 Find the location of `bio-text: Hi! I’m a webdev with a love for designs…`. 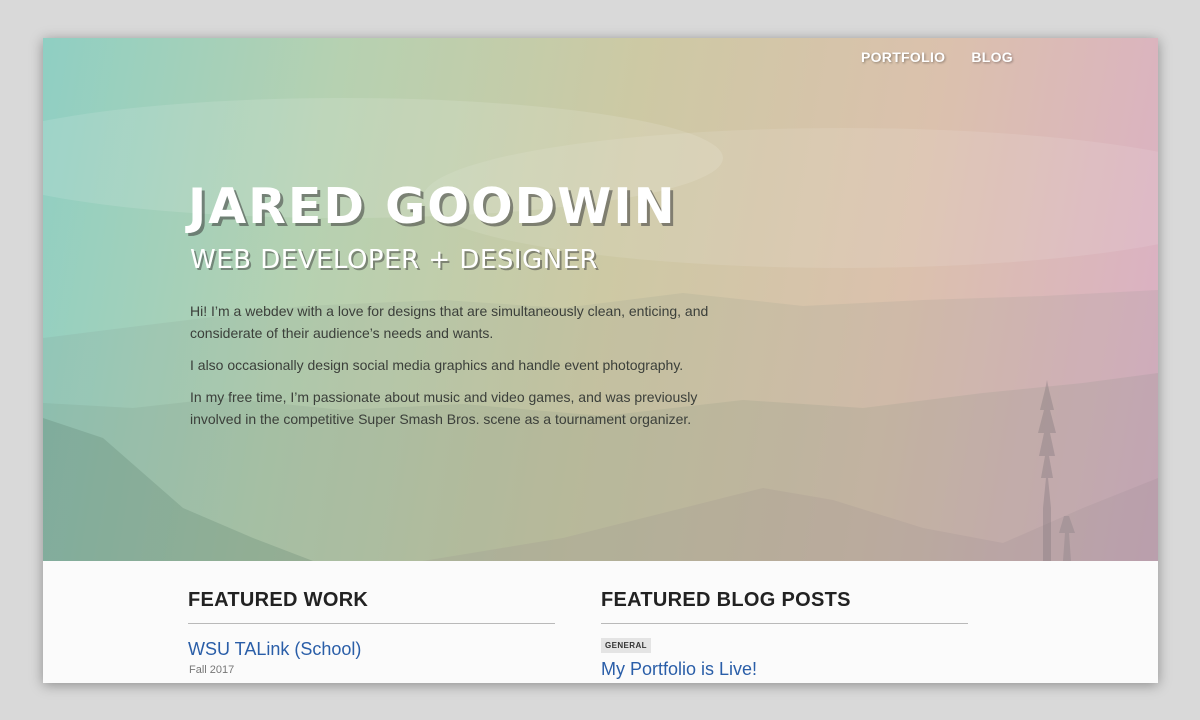

bio-text: Hi! I’m a webdev with a love for designs… is located at coordinates (470, 370).